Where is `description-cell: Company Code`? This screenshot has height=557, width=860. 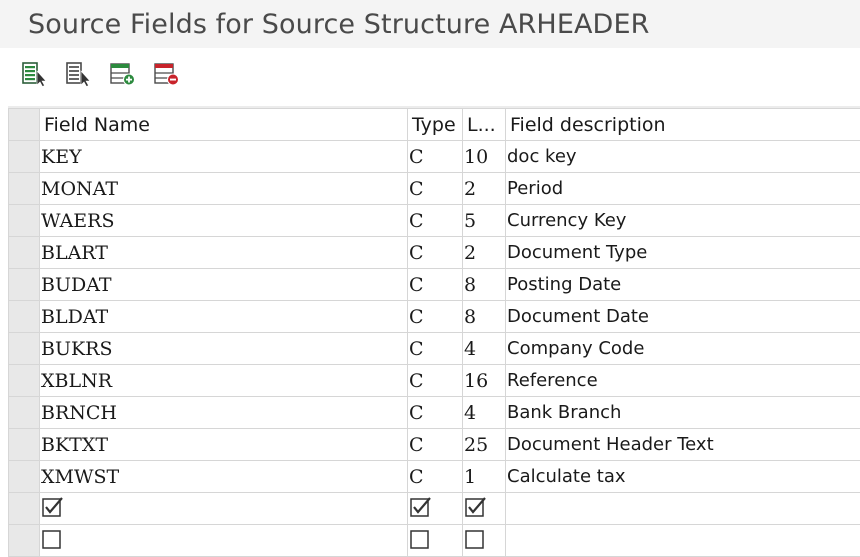 description-cell: Company Code is located at coordinates (683, 349).